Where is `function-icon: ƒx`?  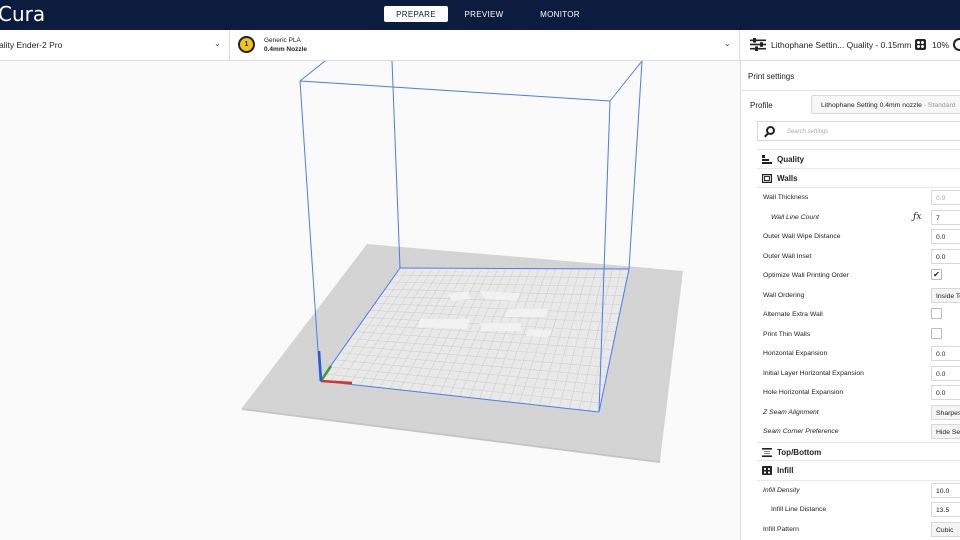
function-icon: ƒx is located at coordinates (917, 216).